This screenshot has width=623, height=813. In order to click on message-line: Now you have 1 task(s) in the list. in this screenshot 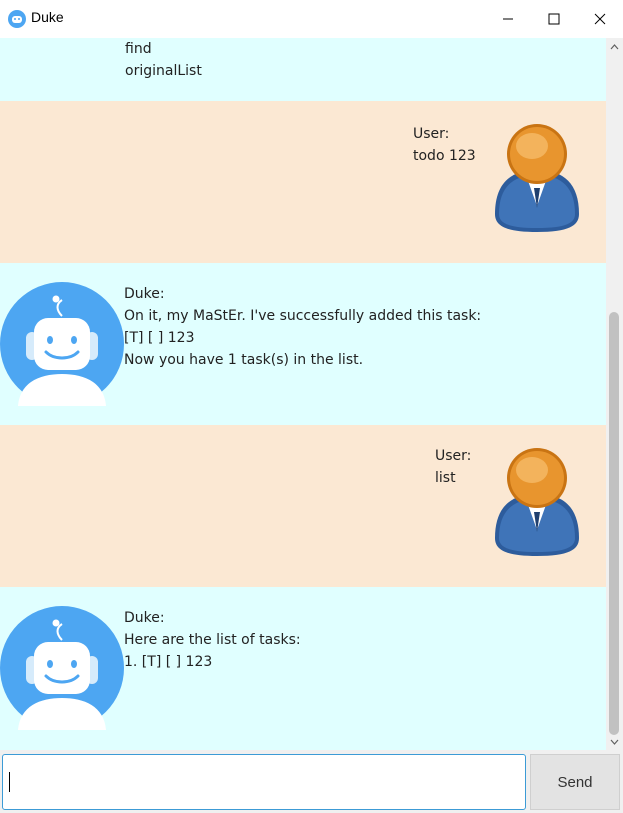, I will do `click(244, 360)`.